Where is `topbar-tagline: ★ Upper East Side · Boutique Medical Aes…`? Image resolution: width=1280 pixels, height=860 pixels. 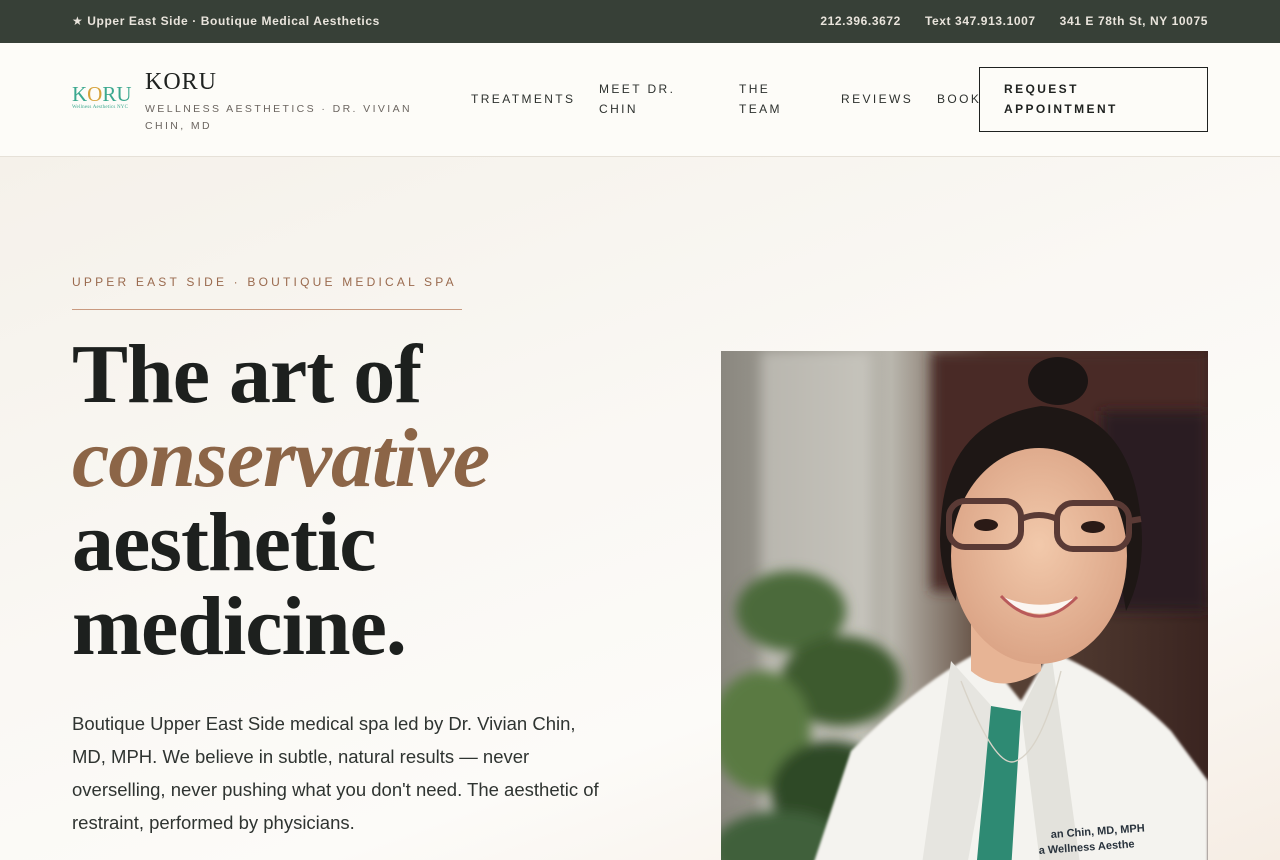 topbar-tagline: ★ Upper East Side · Boutique Medical Aes… is located at coordinates (226, 21).